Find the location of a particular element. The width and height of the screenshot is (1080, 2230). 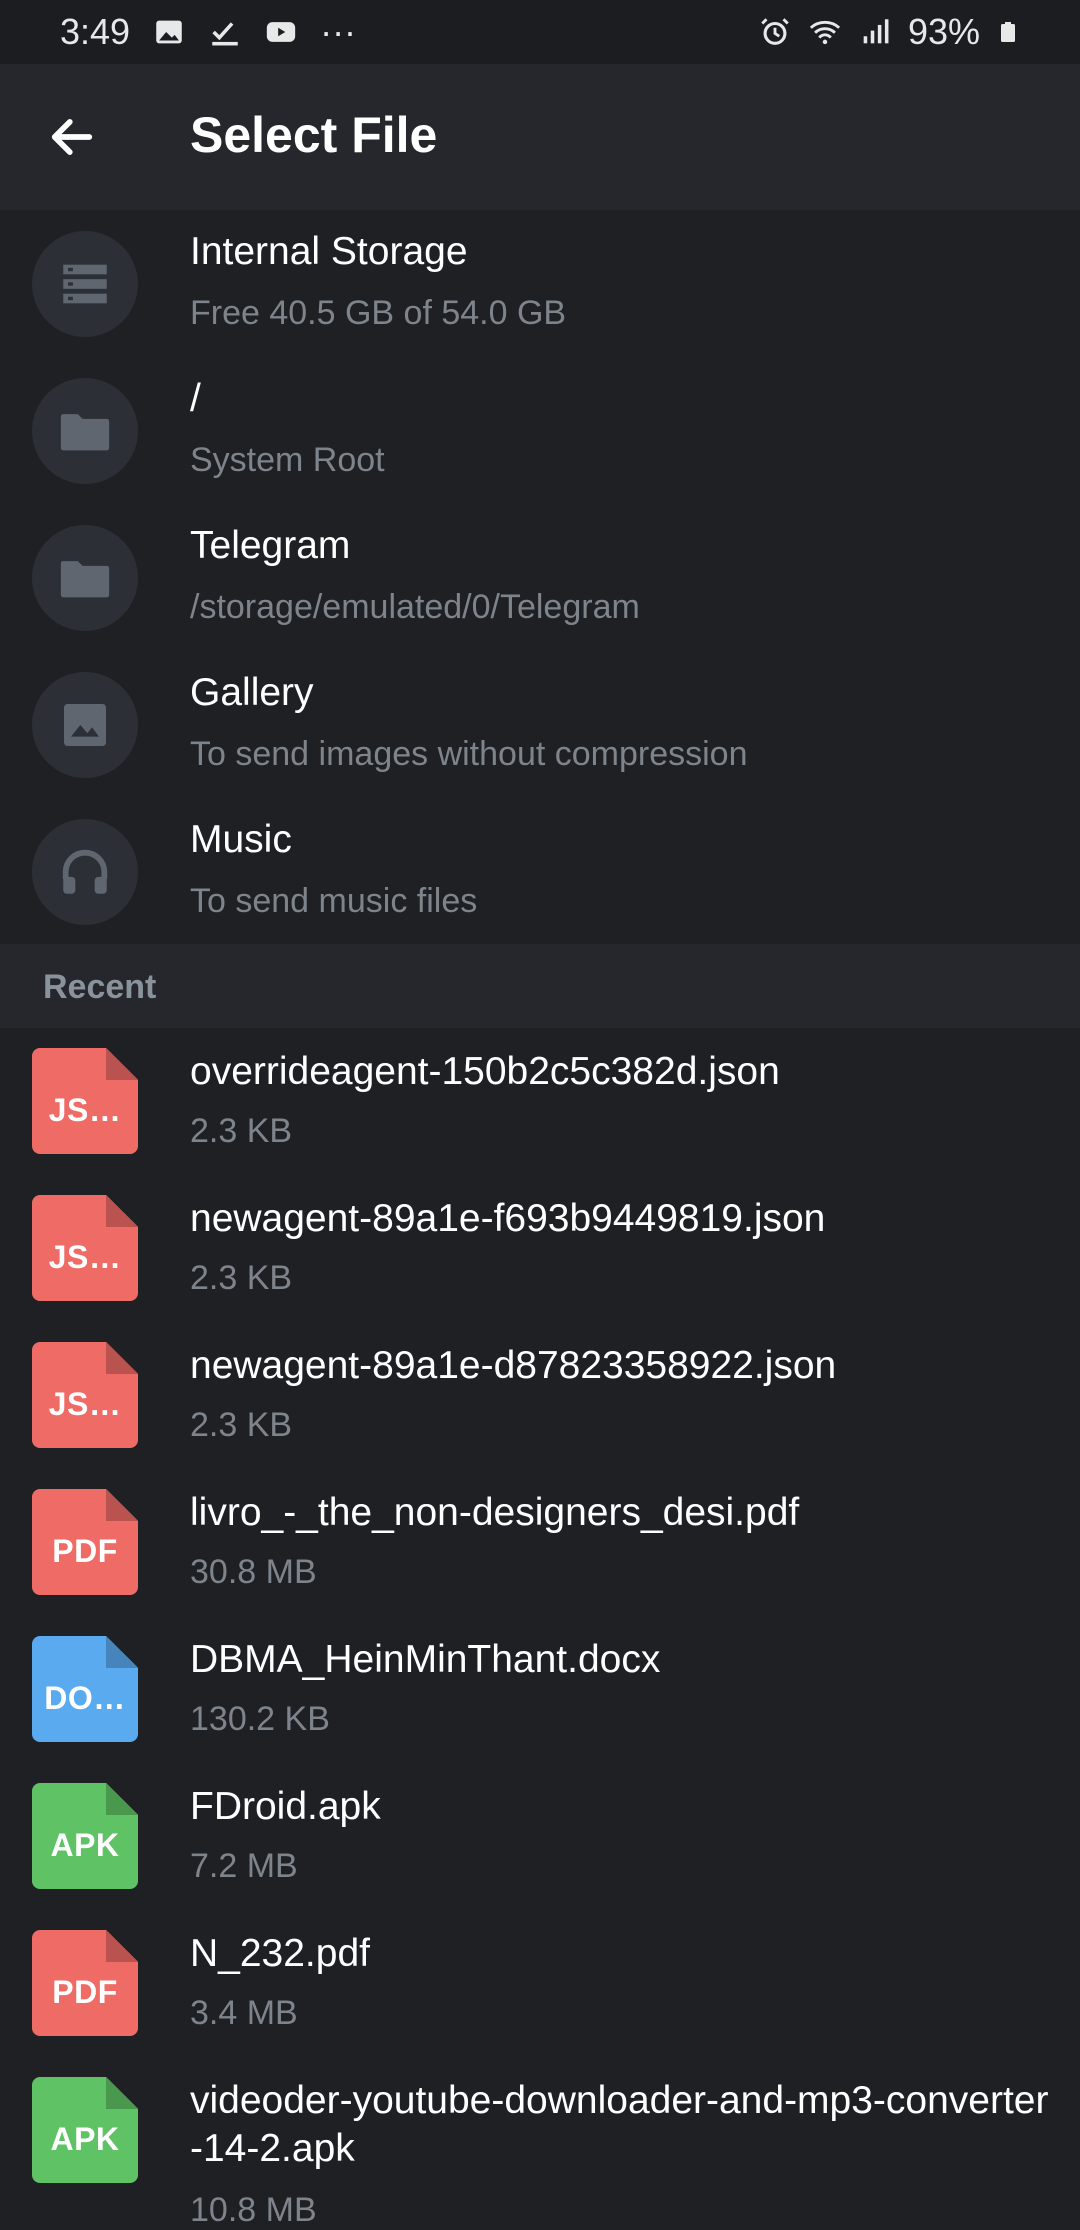

storage-icon is located at coordinates (85, 284).